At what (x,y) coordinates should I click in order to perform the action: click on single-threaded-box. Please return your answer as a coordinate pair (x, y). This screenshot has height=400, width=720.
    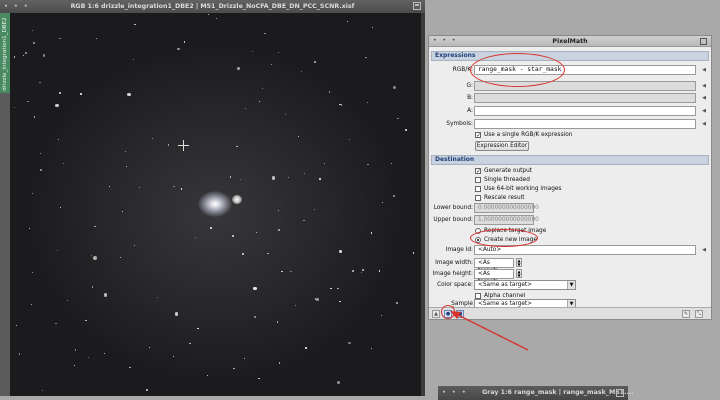
    Looking at the image, I should click on (478, 180).